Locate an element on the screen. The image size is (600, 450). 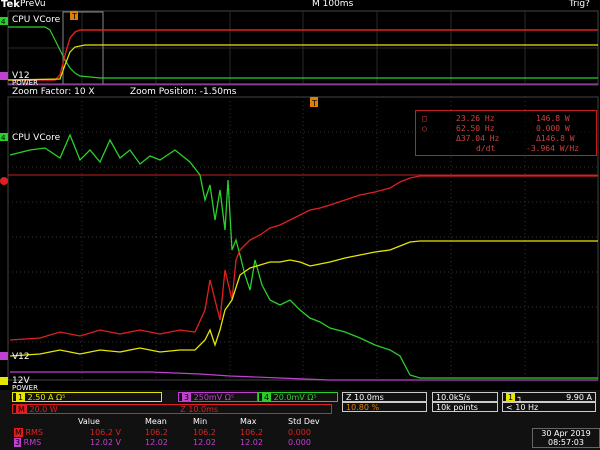
math-scale-chip: M 20.0 W Z 10.0ms is located at coordinates (172, 409).